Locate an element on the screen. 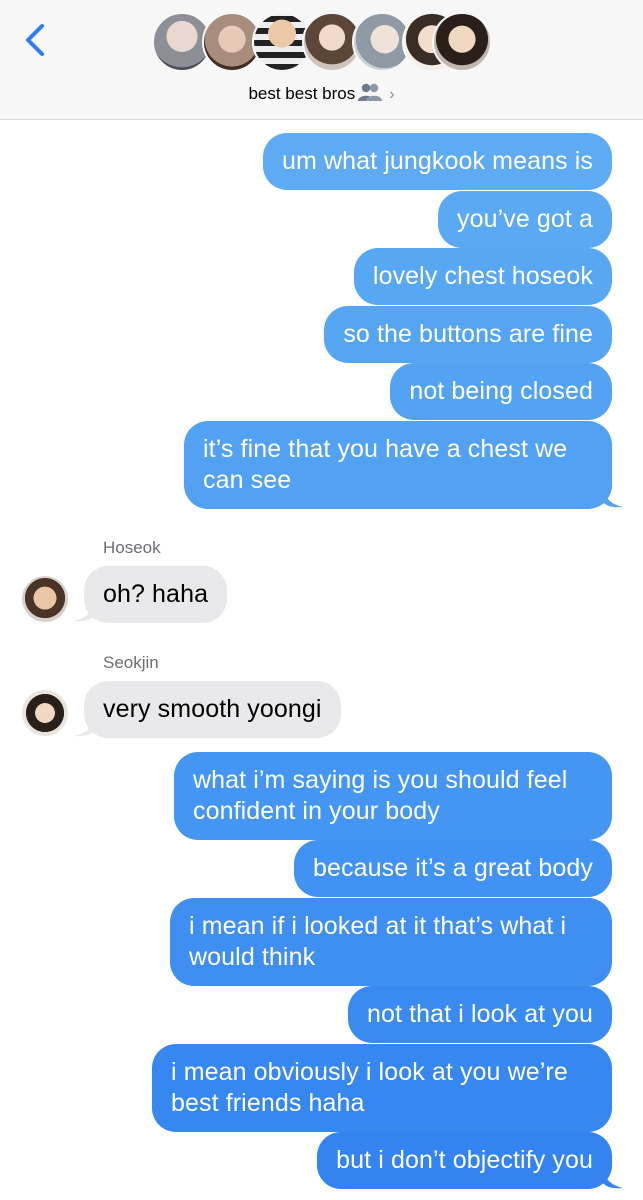 Image resolution: width=643 pixels, height=1200 pixels. group-name-label: best best bros is located at coordinates (302, 93).